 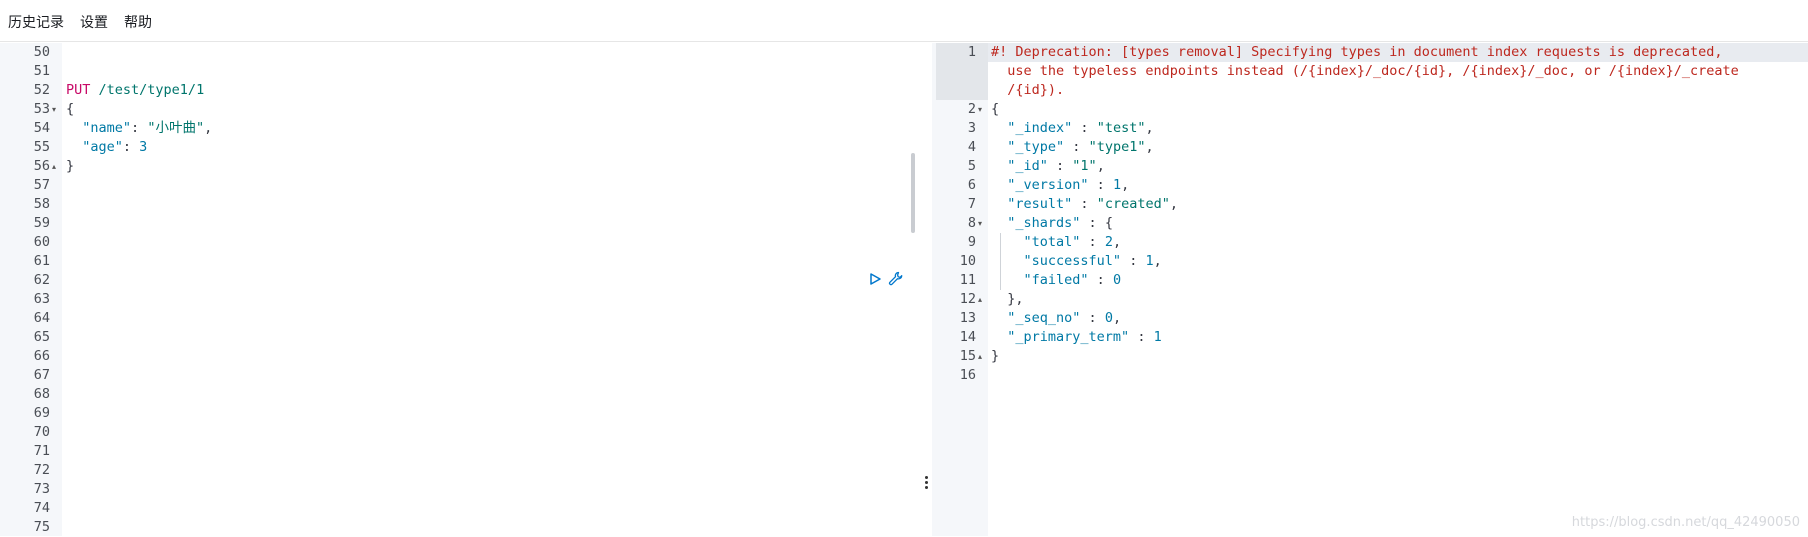 What do you see at coordinates (1035, 147) in the screenshot?
I see `json-key: "_type"` at bounding box center [1035, 147].